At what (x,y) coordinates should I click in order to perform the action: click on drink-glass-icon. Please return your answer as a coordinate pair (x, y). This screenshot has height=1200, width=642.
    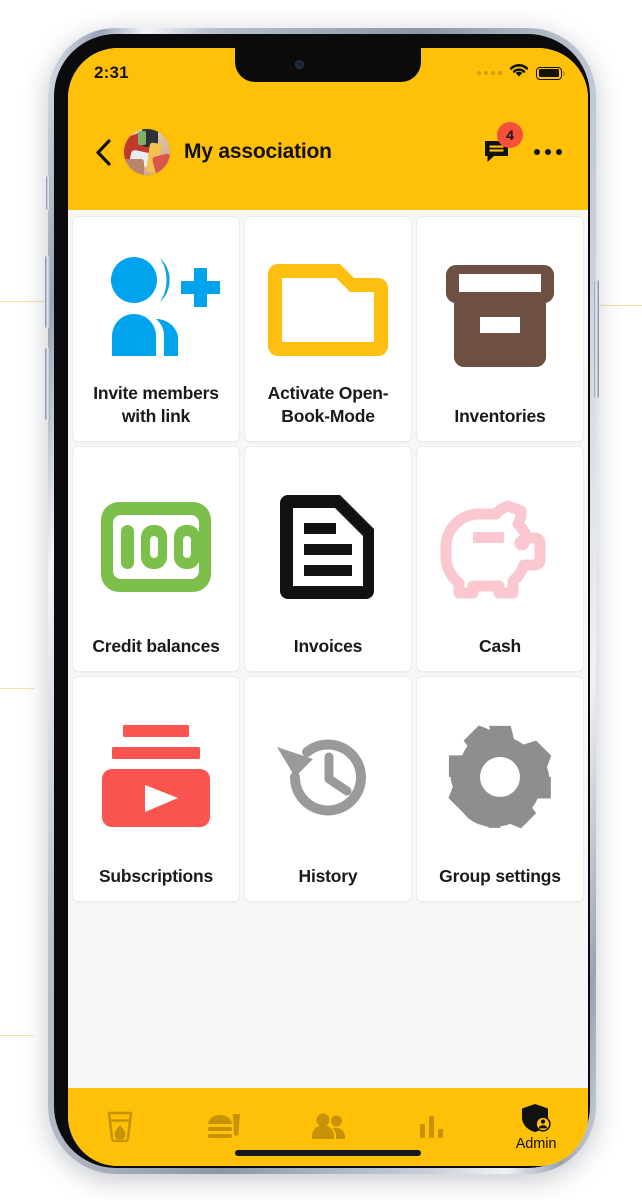
    Looking at the image, I should click on (120, 1126).